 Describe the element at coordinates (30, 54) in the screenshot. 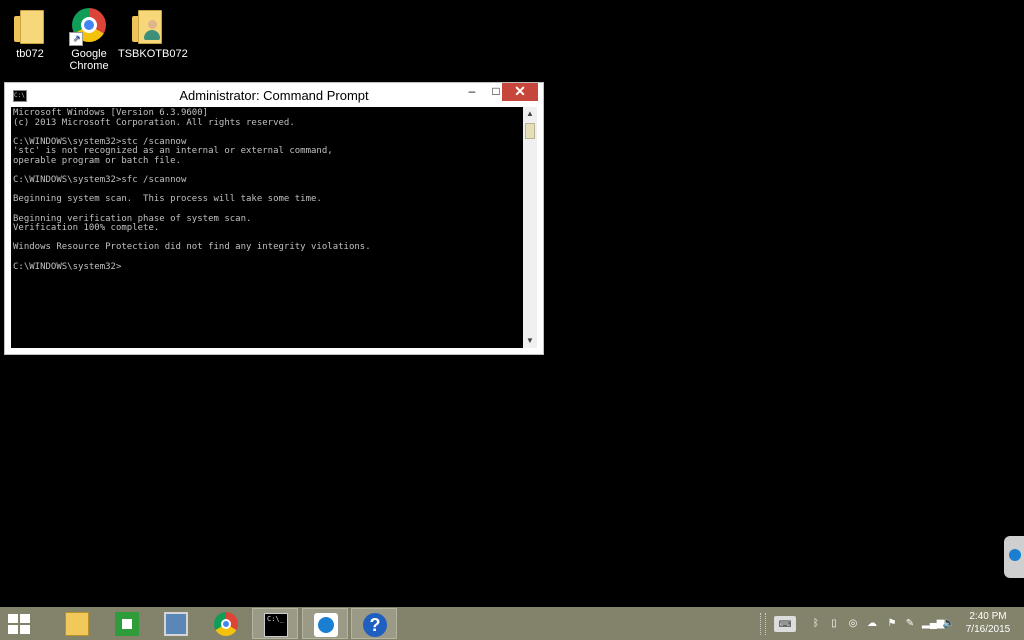

I see `desktop-icon-label: tb072` at that location.